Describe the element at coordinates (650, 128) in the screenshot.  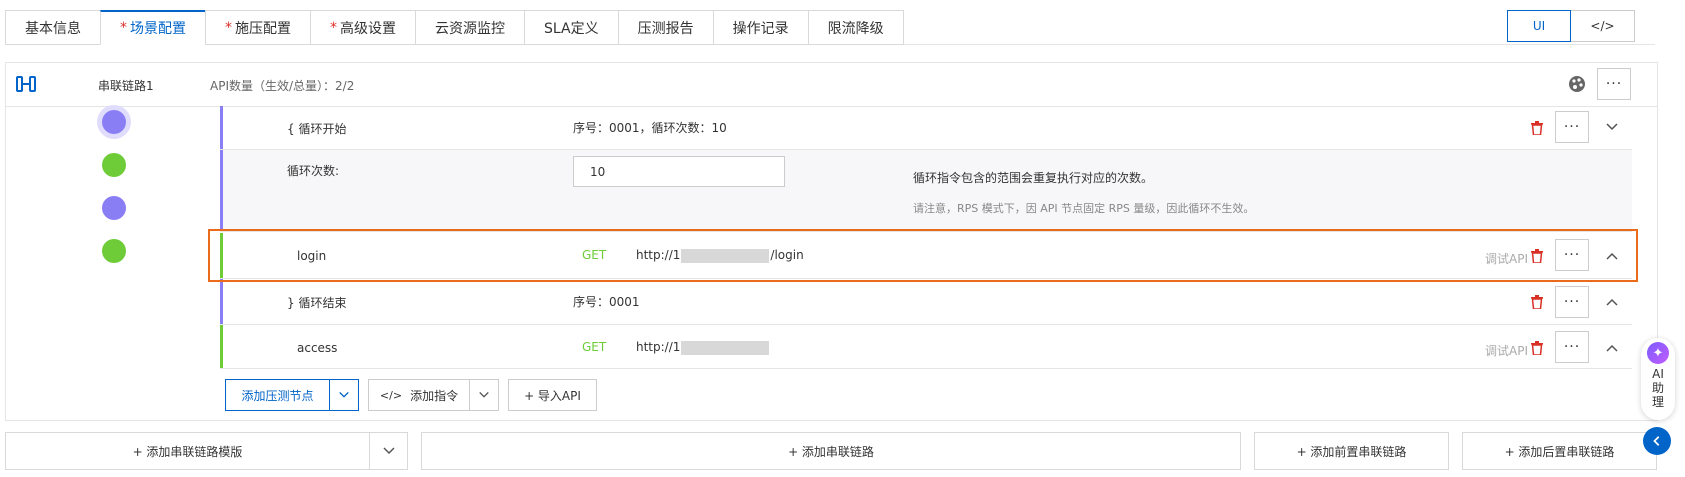
I see `loop-start-meta: 序号：0001，循环次数：10` at that location.